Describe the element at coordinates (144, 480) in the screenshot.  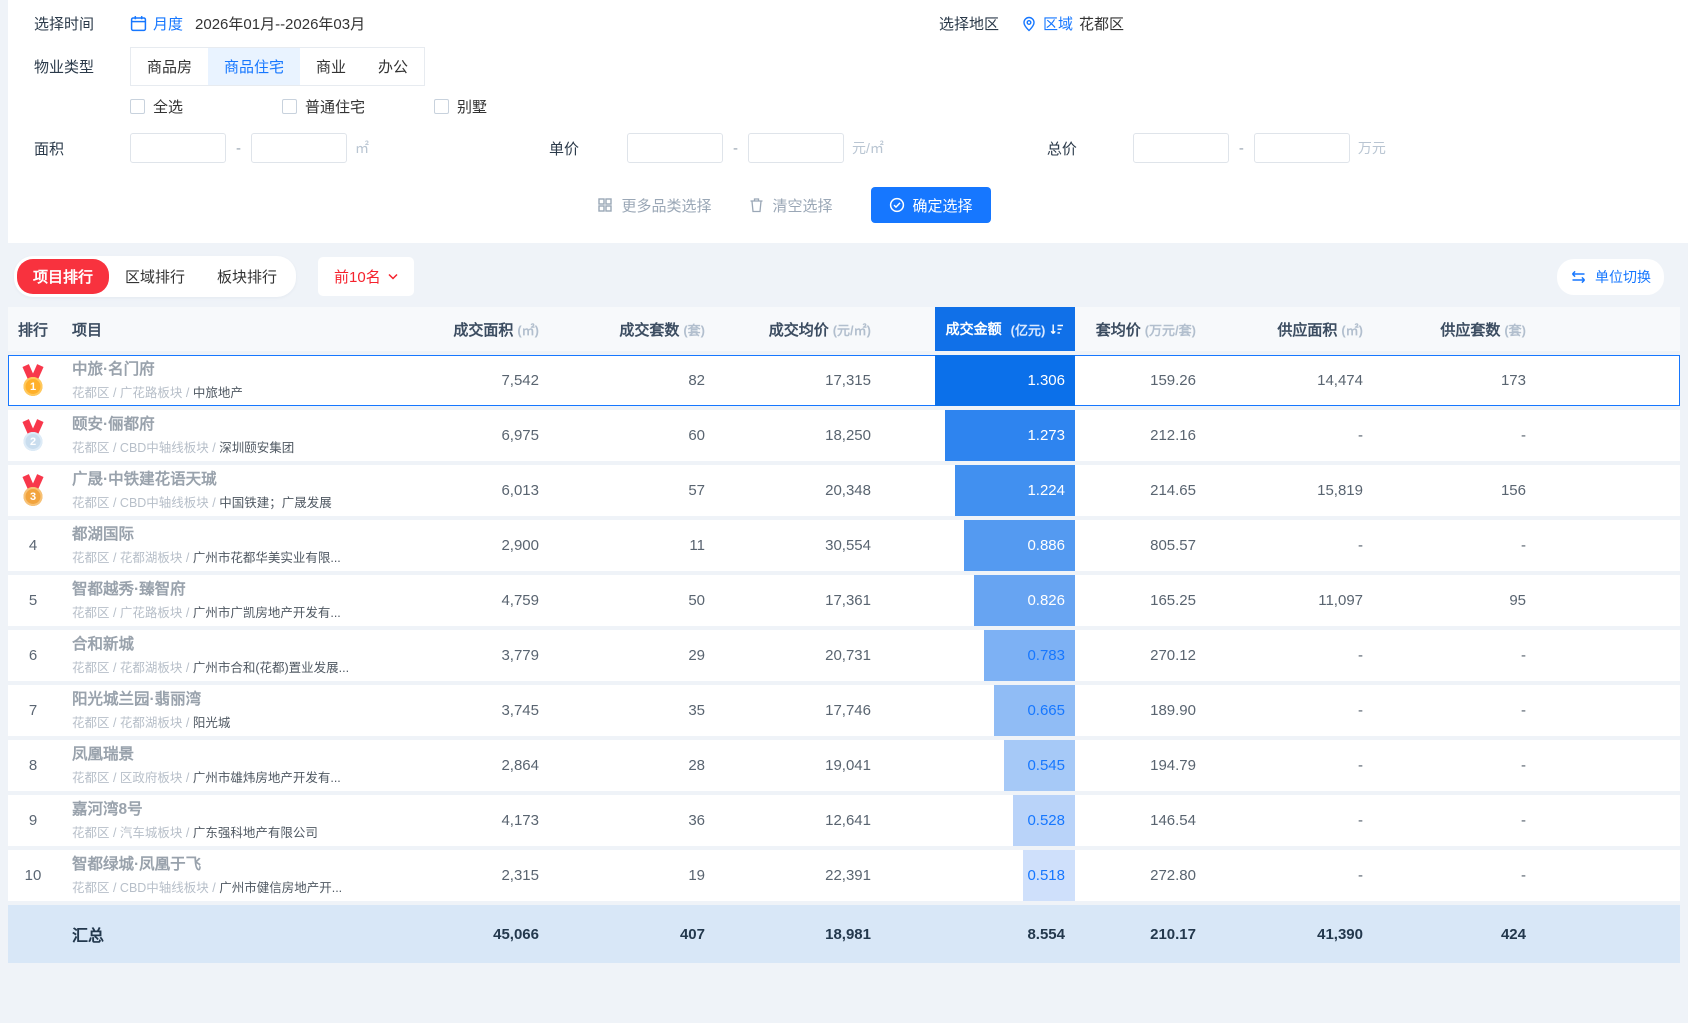
I see `project-name: 广晟·中铁建花语天珹` at that location.